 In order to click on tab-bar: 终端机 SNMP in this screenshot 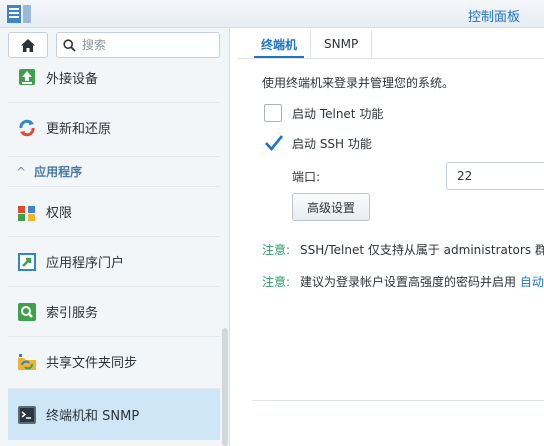, I will do `click(310, 44)`.